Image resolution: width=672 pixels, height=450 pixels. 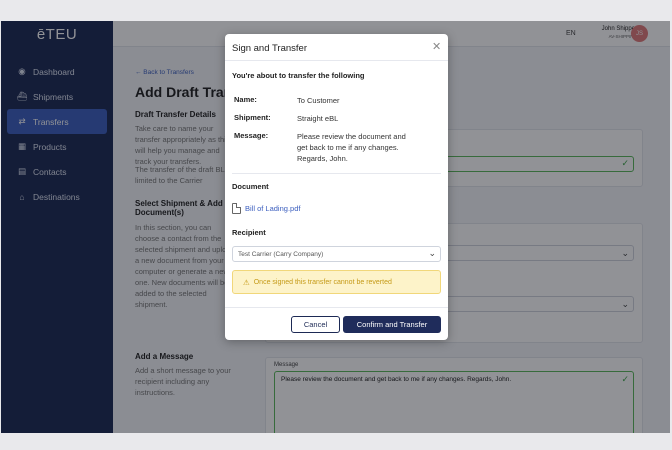 What do you see at coordinates (252, 117) in the screenshot?
I see `shipment-label: Shipment:` at bounding box center [252, 117].